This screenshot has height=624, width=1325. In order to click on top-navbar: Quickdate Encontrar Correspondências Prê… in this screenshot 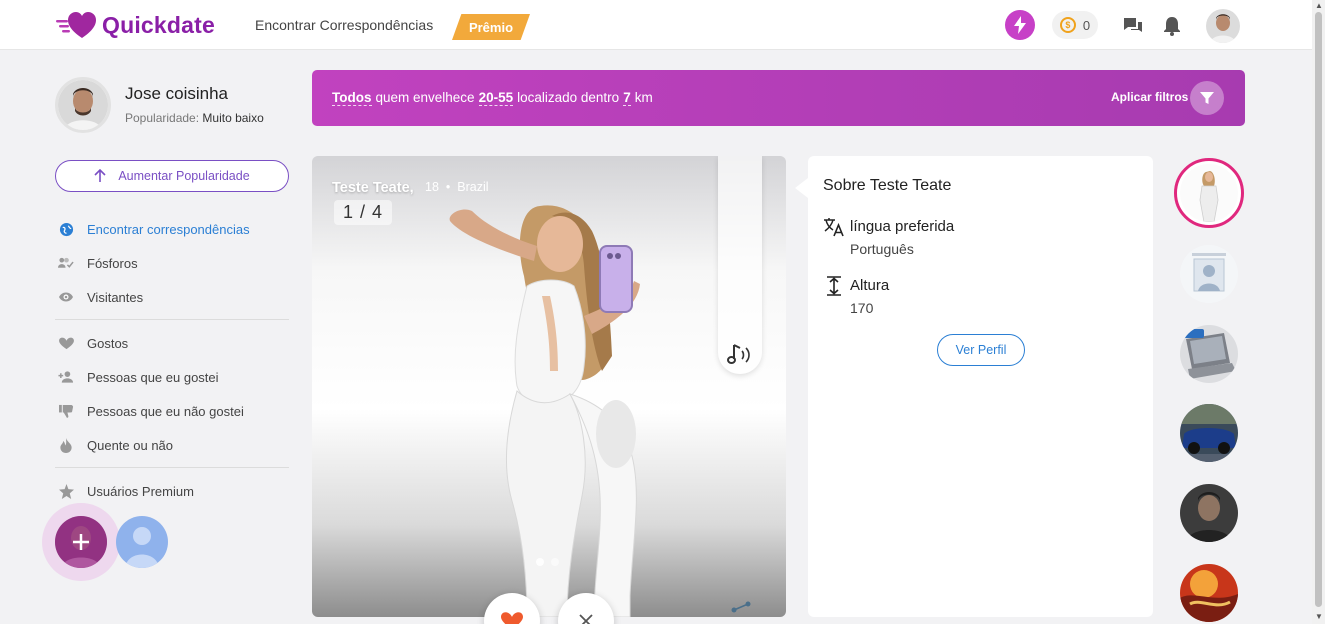, I will do `click(656, 25)`.